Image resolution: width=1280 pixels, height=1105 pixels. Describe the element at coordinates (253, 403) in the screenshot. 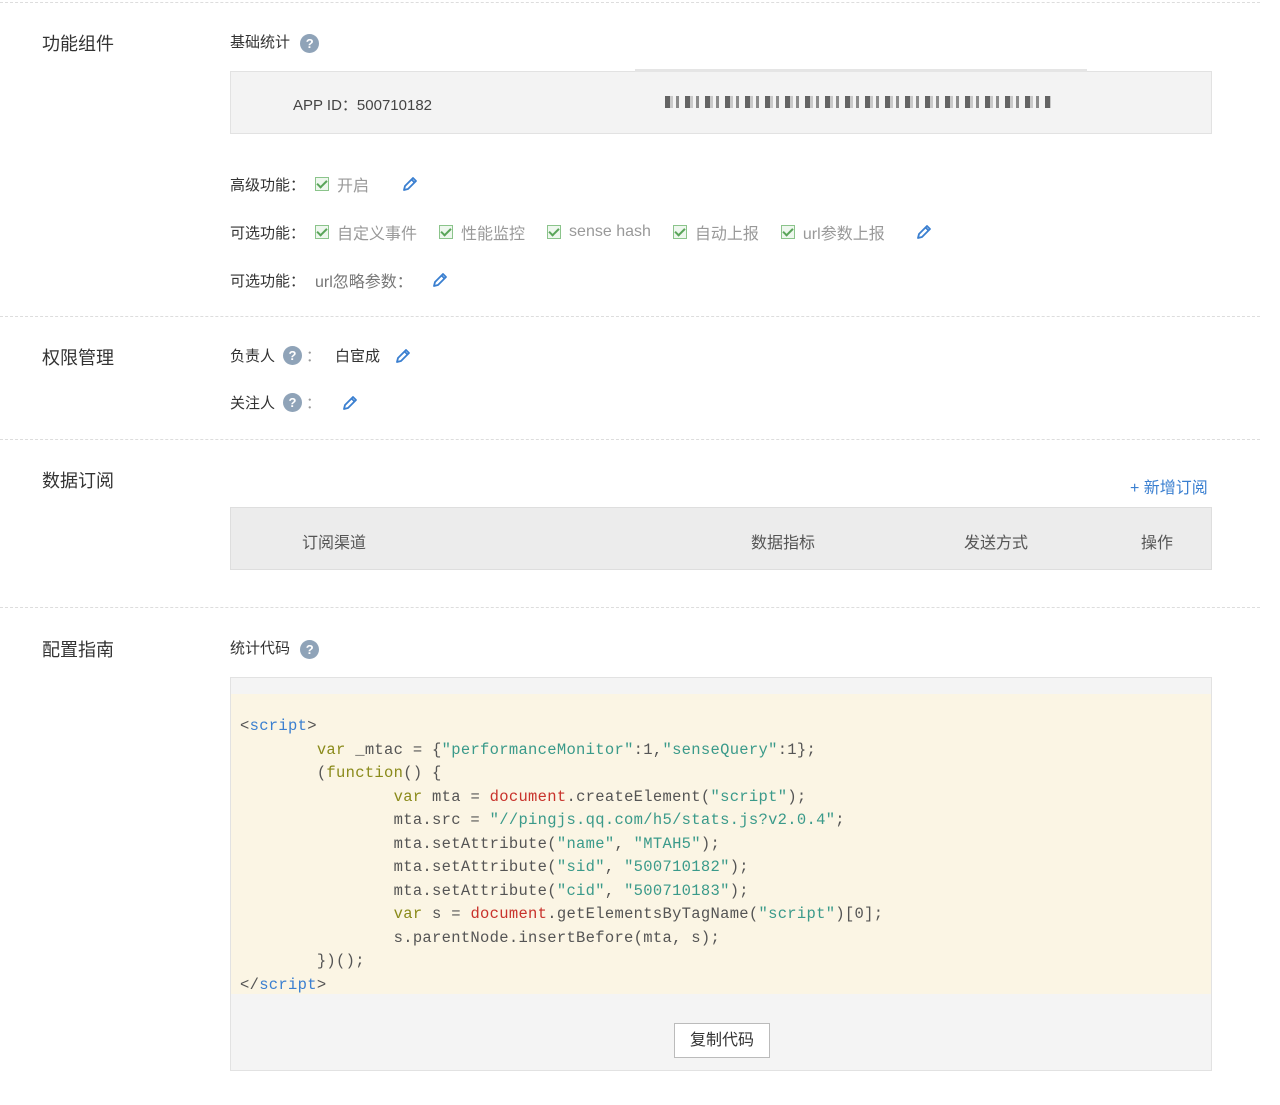

I see `follower-label: 关注人` at that location.